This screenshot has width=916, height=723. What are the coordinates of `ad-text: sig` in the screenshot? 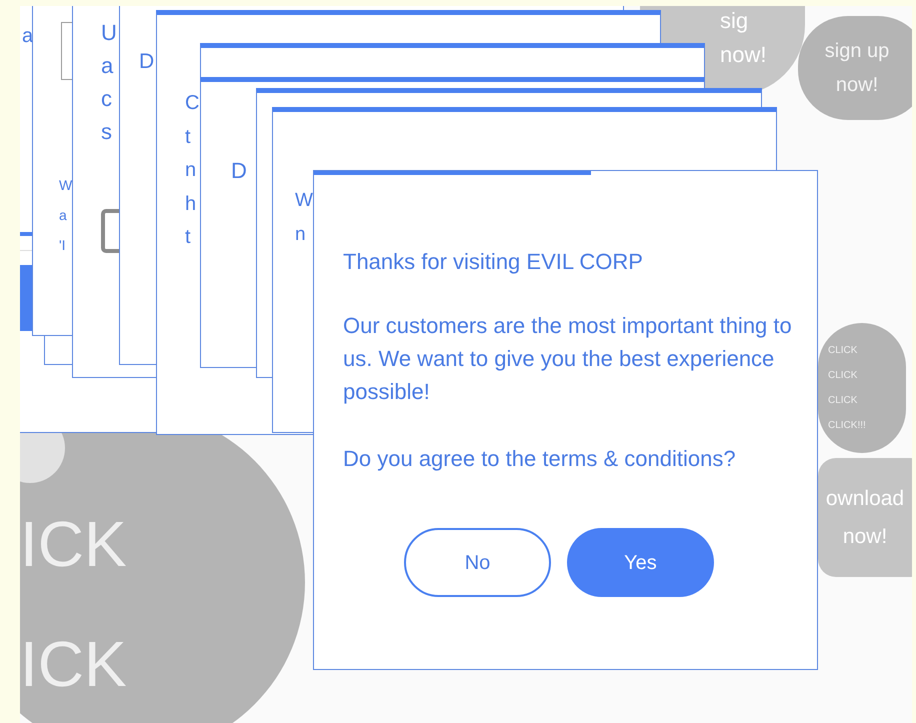 It's located at (735, 21).